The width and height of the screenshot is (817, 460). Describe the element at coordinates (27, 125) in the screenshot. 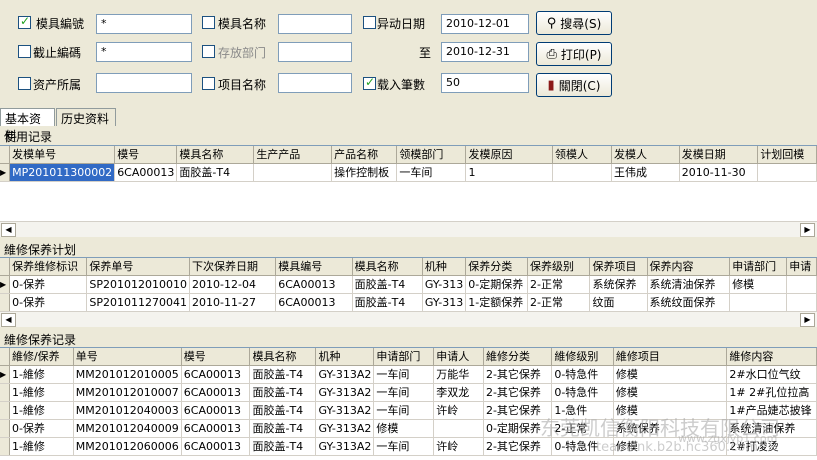

I see `tab-basic: 基本资料` at that location.